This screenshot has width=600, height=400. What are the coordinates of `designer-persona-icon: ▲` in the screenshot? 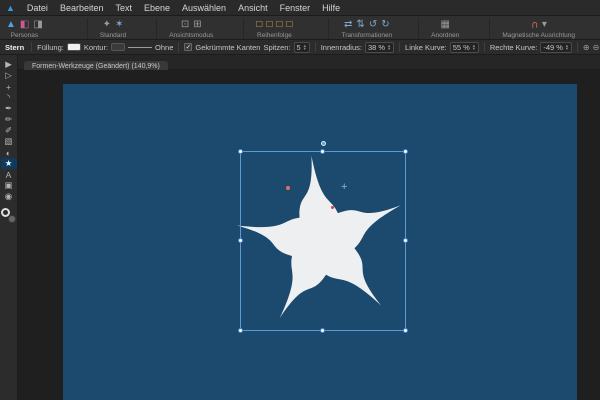 It's located at (11, 24).